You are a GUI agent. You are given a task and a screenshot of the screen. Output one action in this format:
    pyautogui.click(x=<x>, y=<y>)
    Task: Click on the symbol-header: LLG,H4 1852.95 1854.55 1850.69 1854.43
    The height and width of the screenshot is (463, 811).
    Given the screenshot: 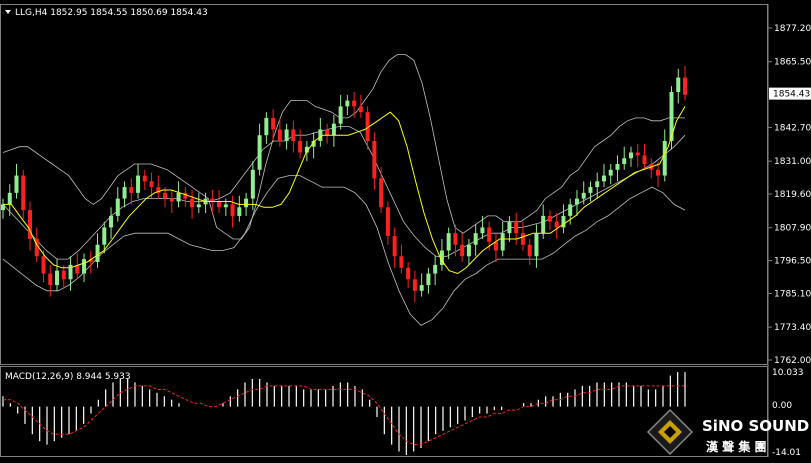 What is the action you would take?
    pyautogui.click(x=106, y=13)
    